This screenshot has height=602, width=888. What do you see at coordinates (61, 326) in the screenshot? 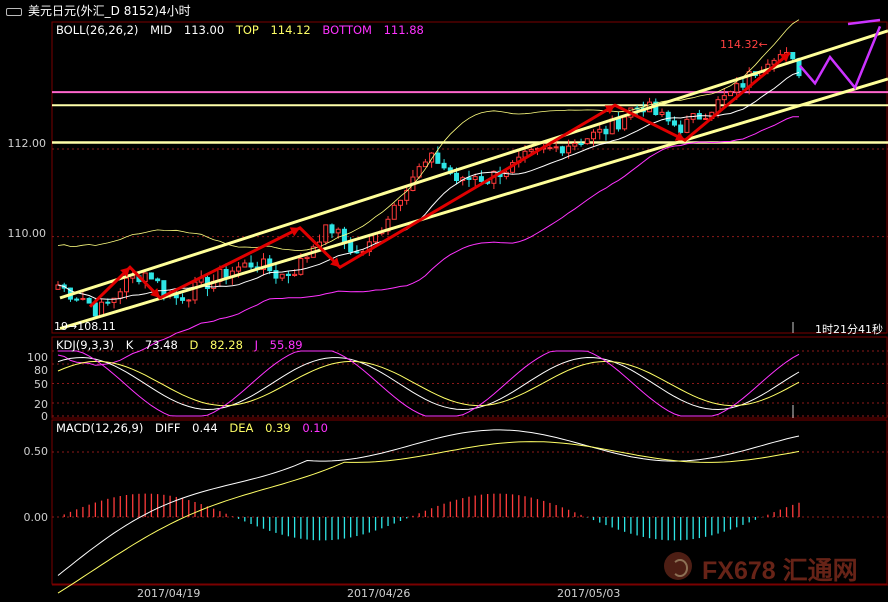
I see `low-prefix: 19` at bounding box center [61, 326].